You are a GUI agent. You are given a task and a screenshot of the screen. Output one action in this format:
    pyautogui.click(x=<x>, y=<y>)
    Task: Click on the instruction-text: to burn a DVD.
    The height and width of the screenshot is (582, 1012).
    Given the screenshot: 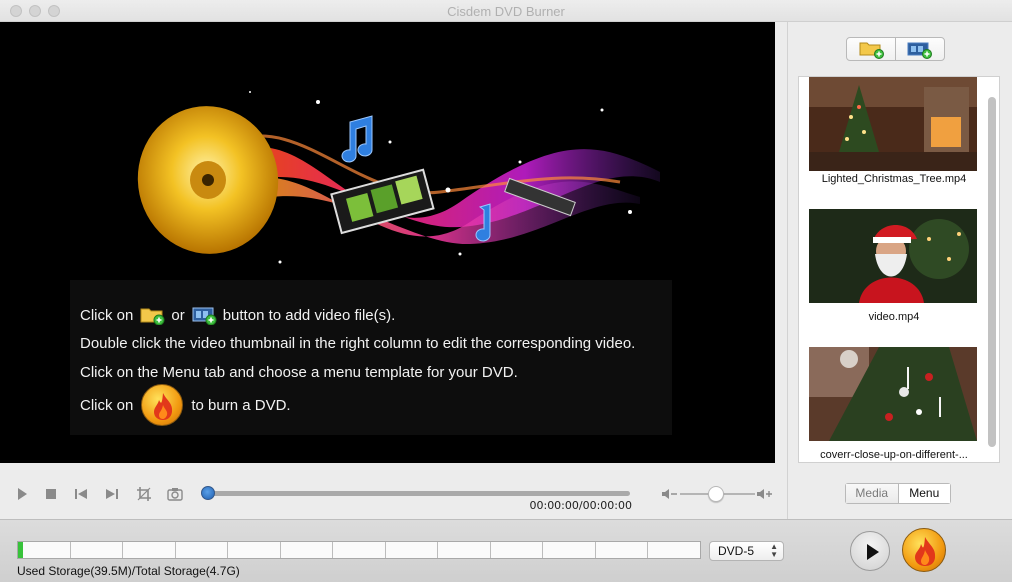 What is the action you would take?
    pyautogui.click(x=241, y=405)
    